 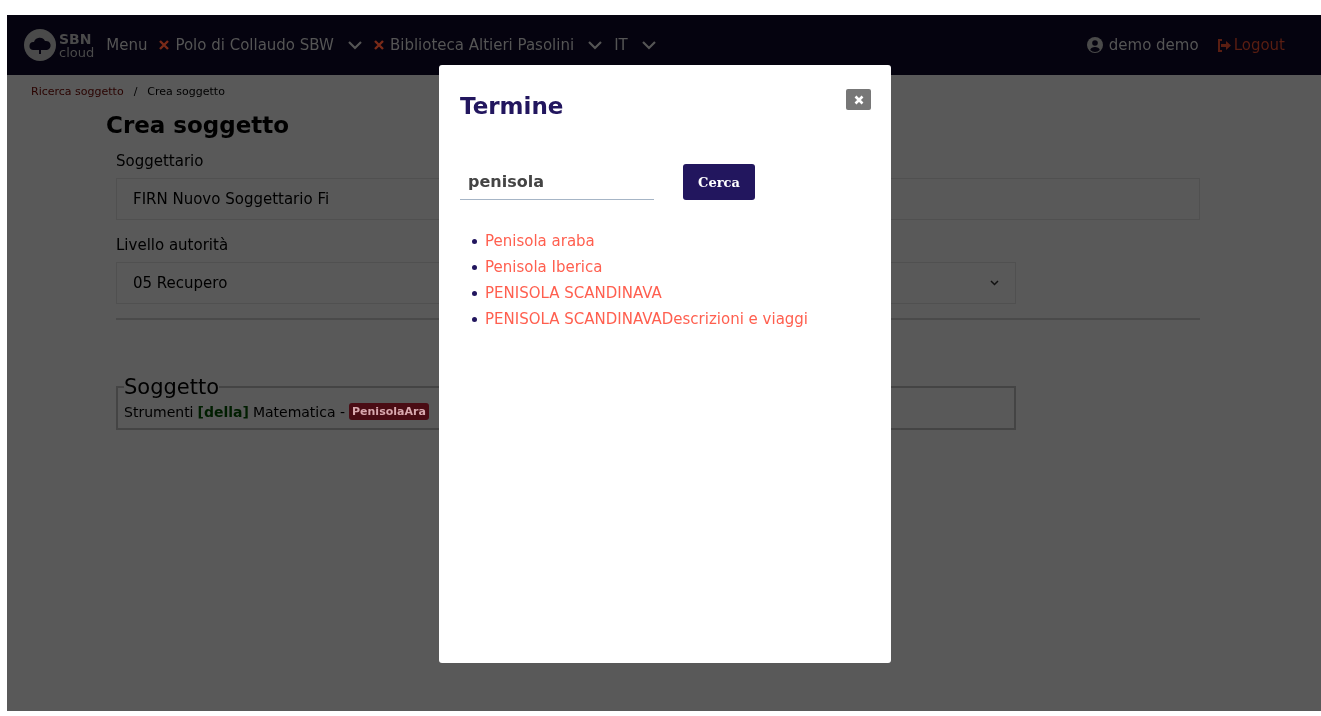 I want to click on subject-term: Matematica -, so click(x=298, y=411).